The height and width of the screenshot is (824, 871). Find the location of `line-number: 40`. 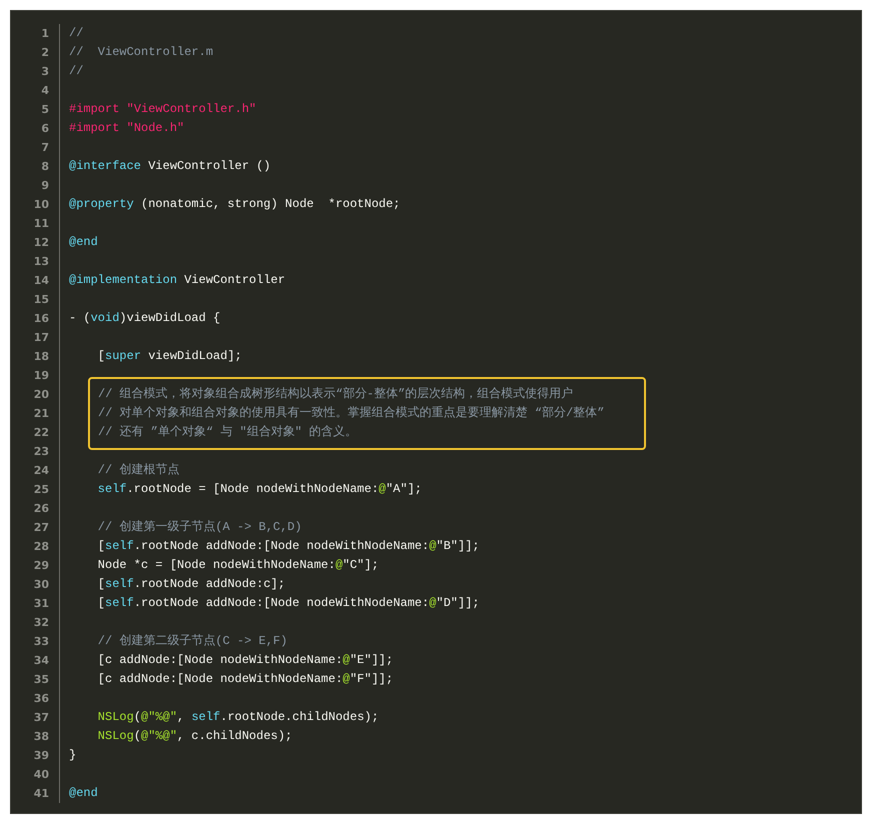

line-number: 40 is located at coordinates (41, 775).